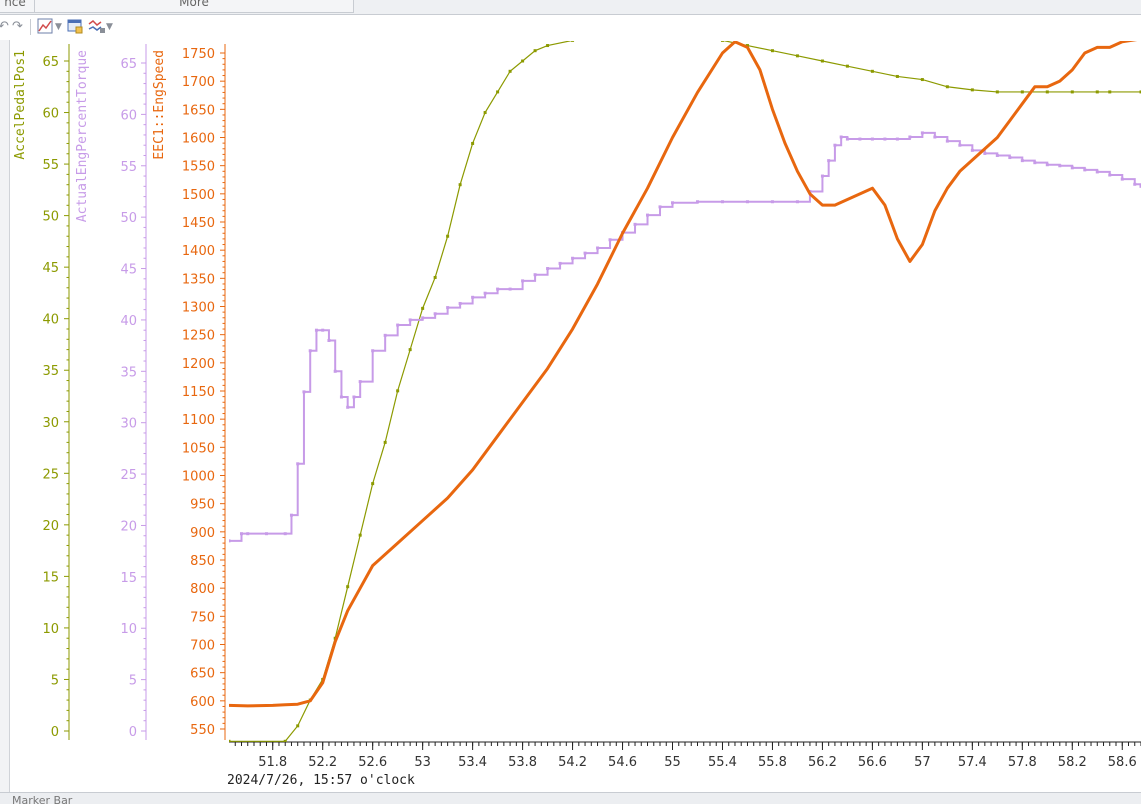  What do you see at coordinates (522, 762) in the screenshot?
I see `x-tick-label: 53.8` at bounding box center [522, 762].